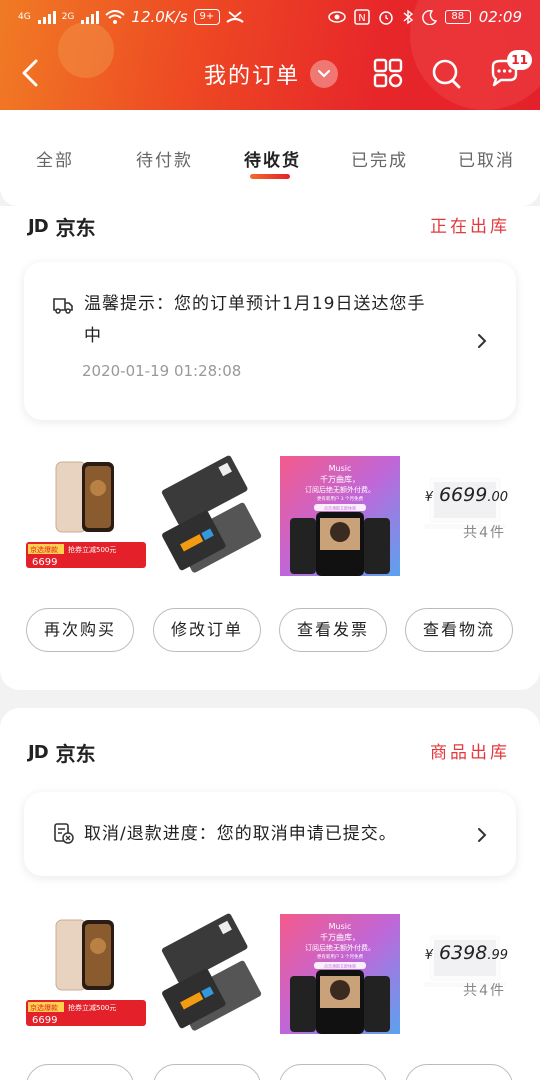  Describe the element at coordinates (270, 176) in the screenshot. I see `active-tab-indicator` at that location.